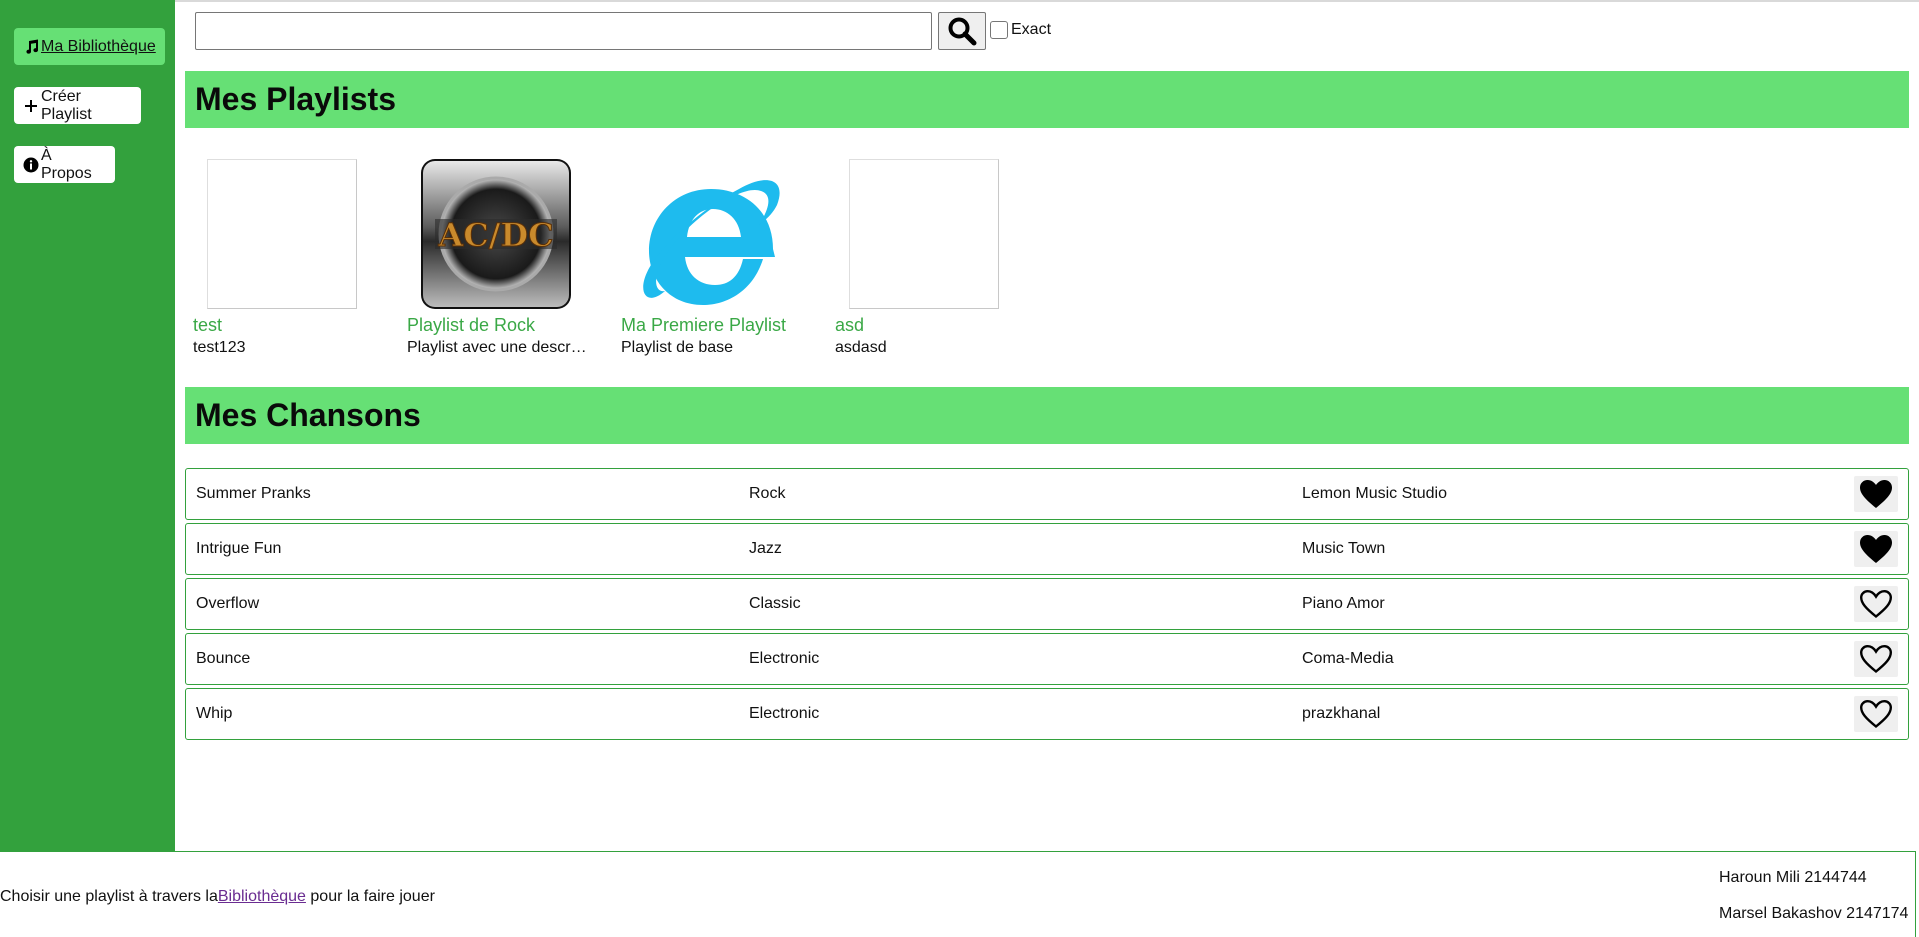  Describe the element at coordinates (471, 325) in the screenshot. I see `playlist-name: Playlist de Rock` at that location.